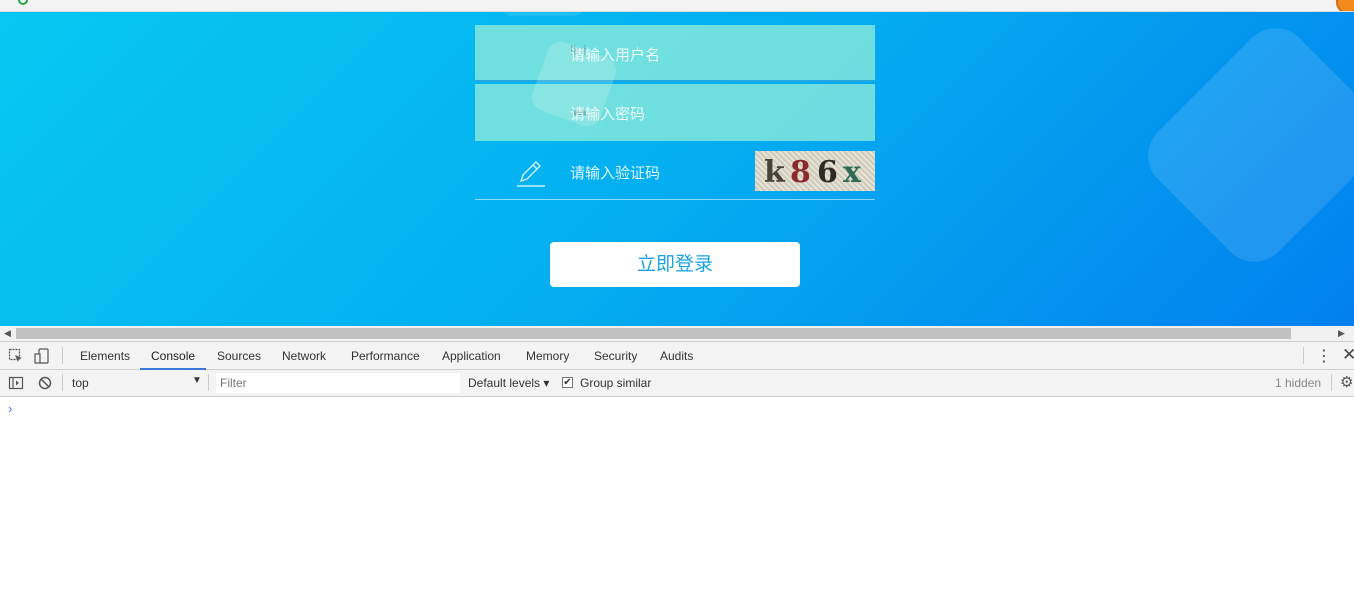 This screenshot has width=1354, height=611. I want to click on tab-application: Application, so click(471, 356).